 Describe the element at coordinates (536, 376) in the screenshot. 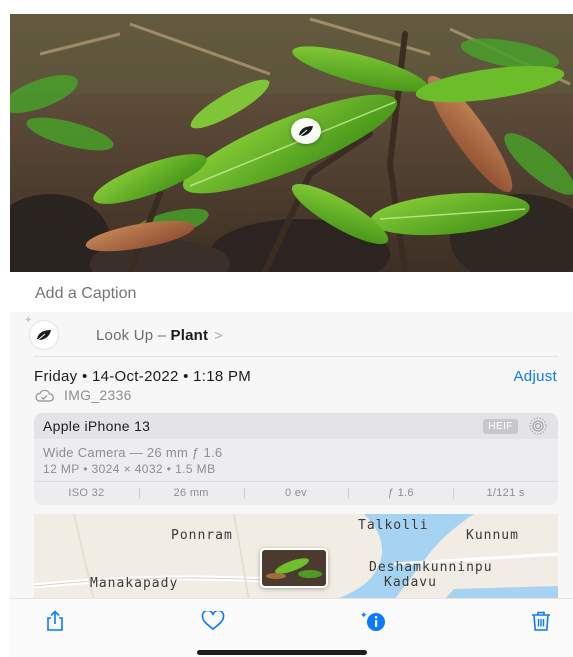

I see `adjust-button: Adjust` at that location.